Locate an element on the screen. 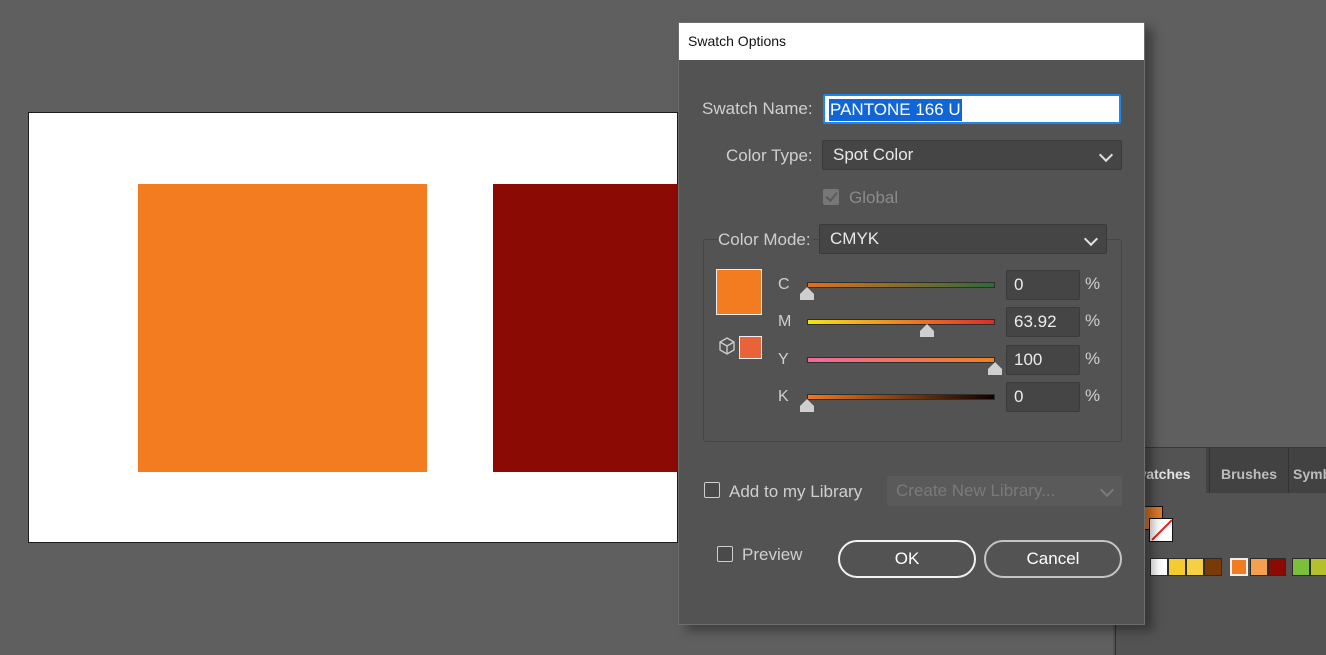 This screenshot has height=655, width=1326. swatch-name-label: Swatch Name: is located at coordinates (757, 108).